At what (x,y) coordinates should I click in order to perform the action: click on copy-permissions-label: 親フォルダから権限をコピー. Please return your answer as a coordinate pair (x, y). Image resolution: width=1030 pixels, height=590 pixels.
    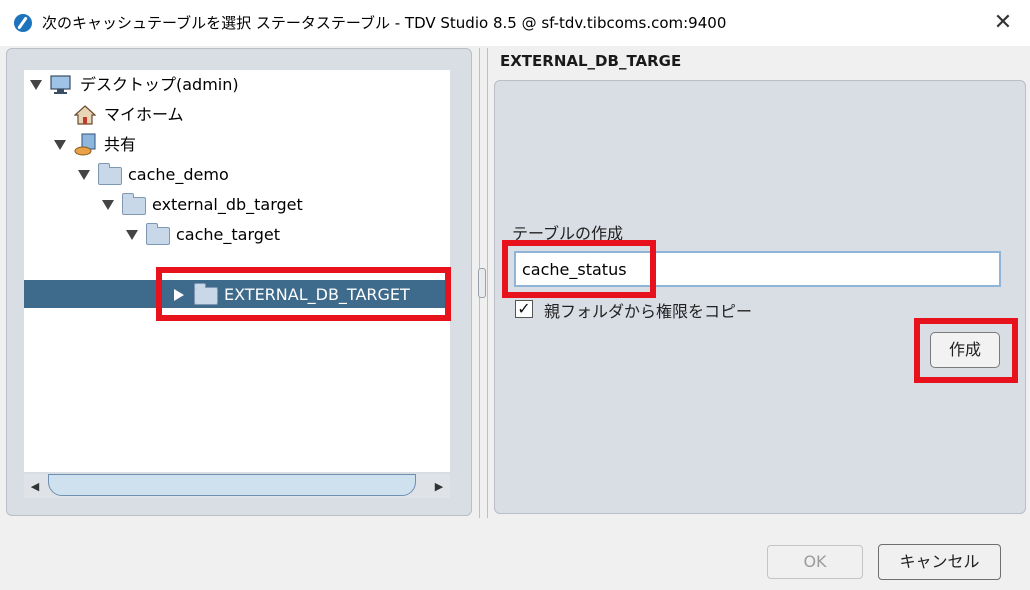
    Looking at the image, I should click on (648, 310).